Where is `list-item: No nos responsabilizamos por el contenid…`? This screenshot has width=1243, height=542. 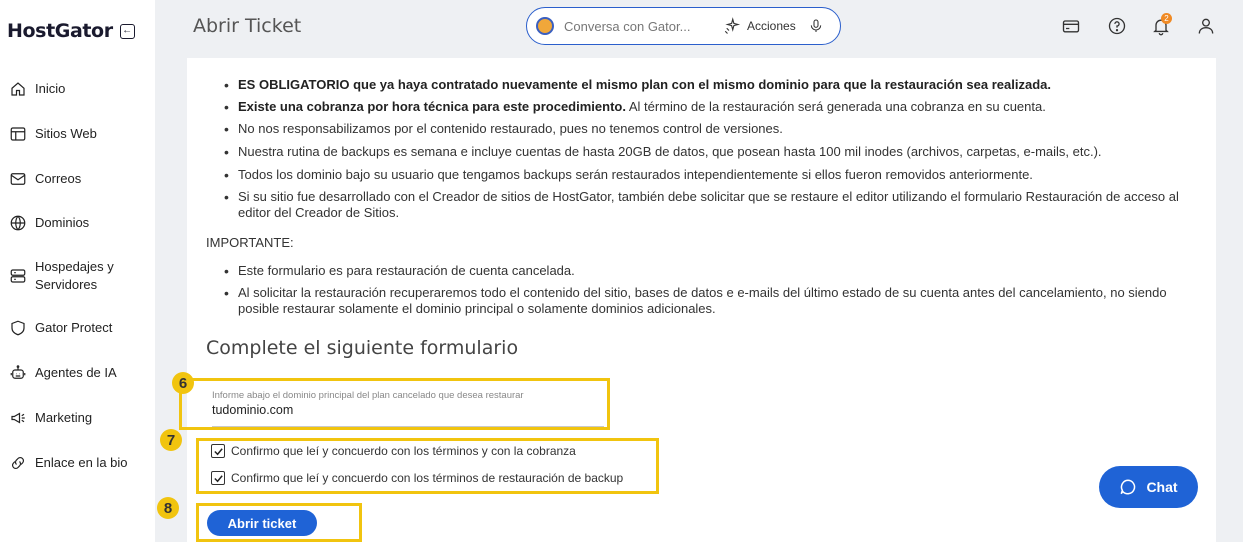 list-item: No nos responsabilizamos por el contenid… is located at coordinates (711, 129).